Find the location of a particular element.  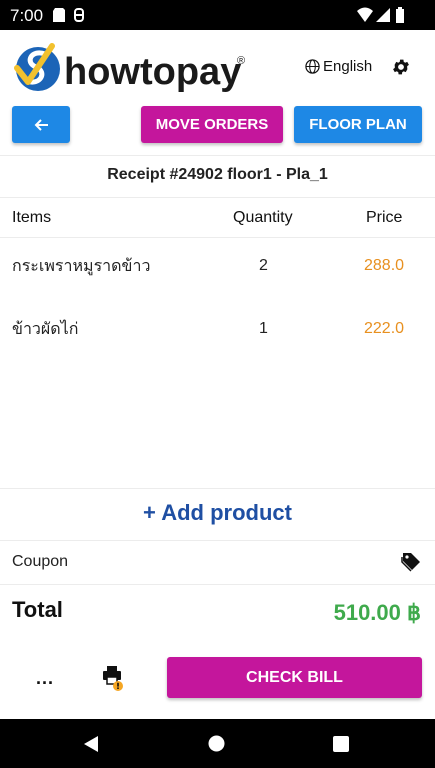

gear-icon is located at coordinates (401, 67).